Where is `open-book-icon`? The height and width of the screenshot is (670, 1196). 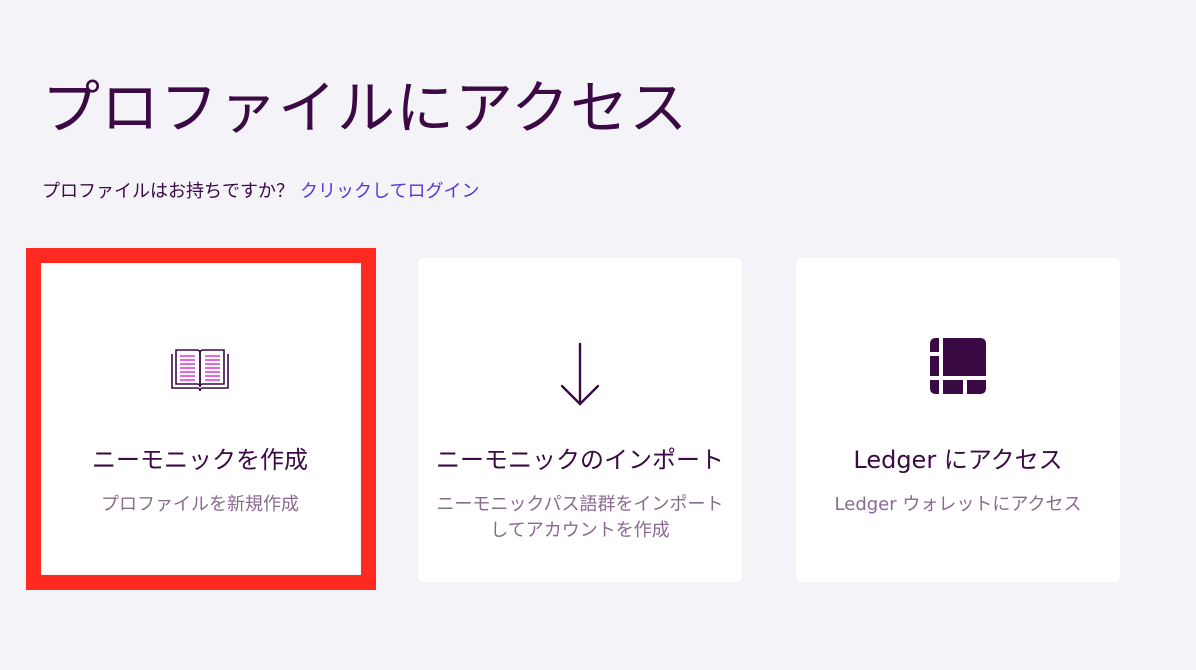
open-book-icon is located at coordinates (200, 370).